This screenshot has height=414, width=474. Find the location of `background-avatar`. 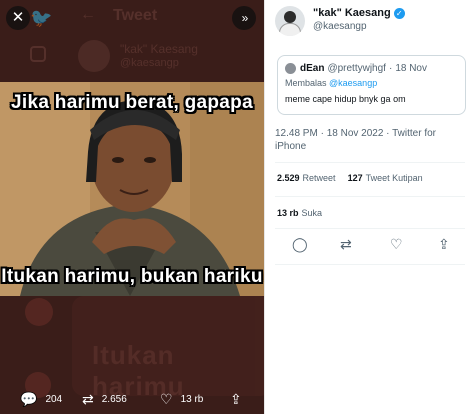

background-avatar is located at coordinates (94, 56).